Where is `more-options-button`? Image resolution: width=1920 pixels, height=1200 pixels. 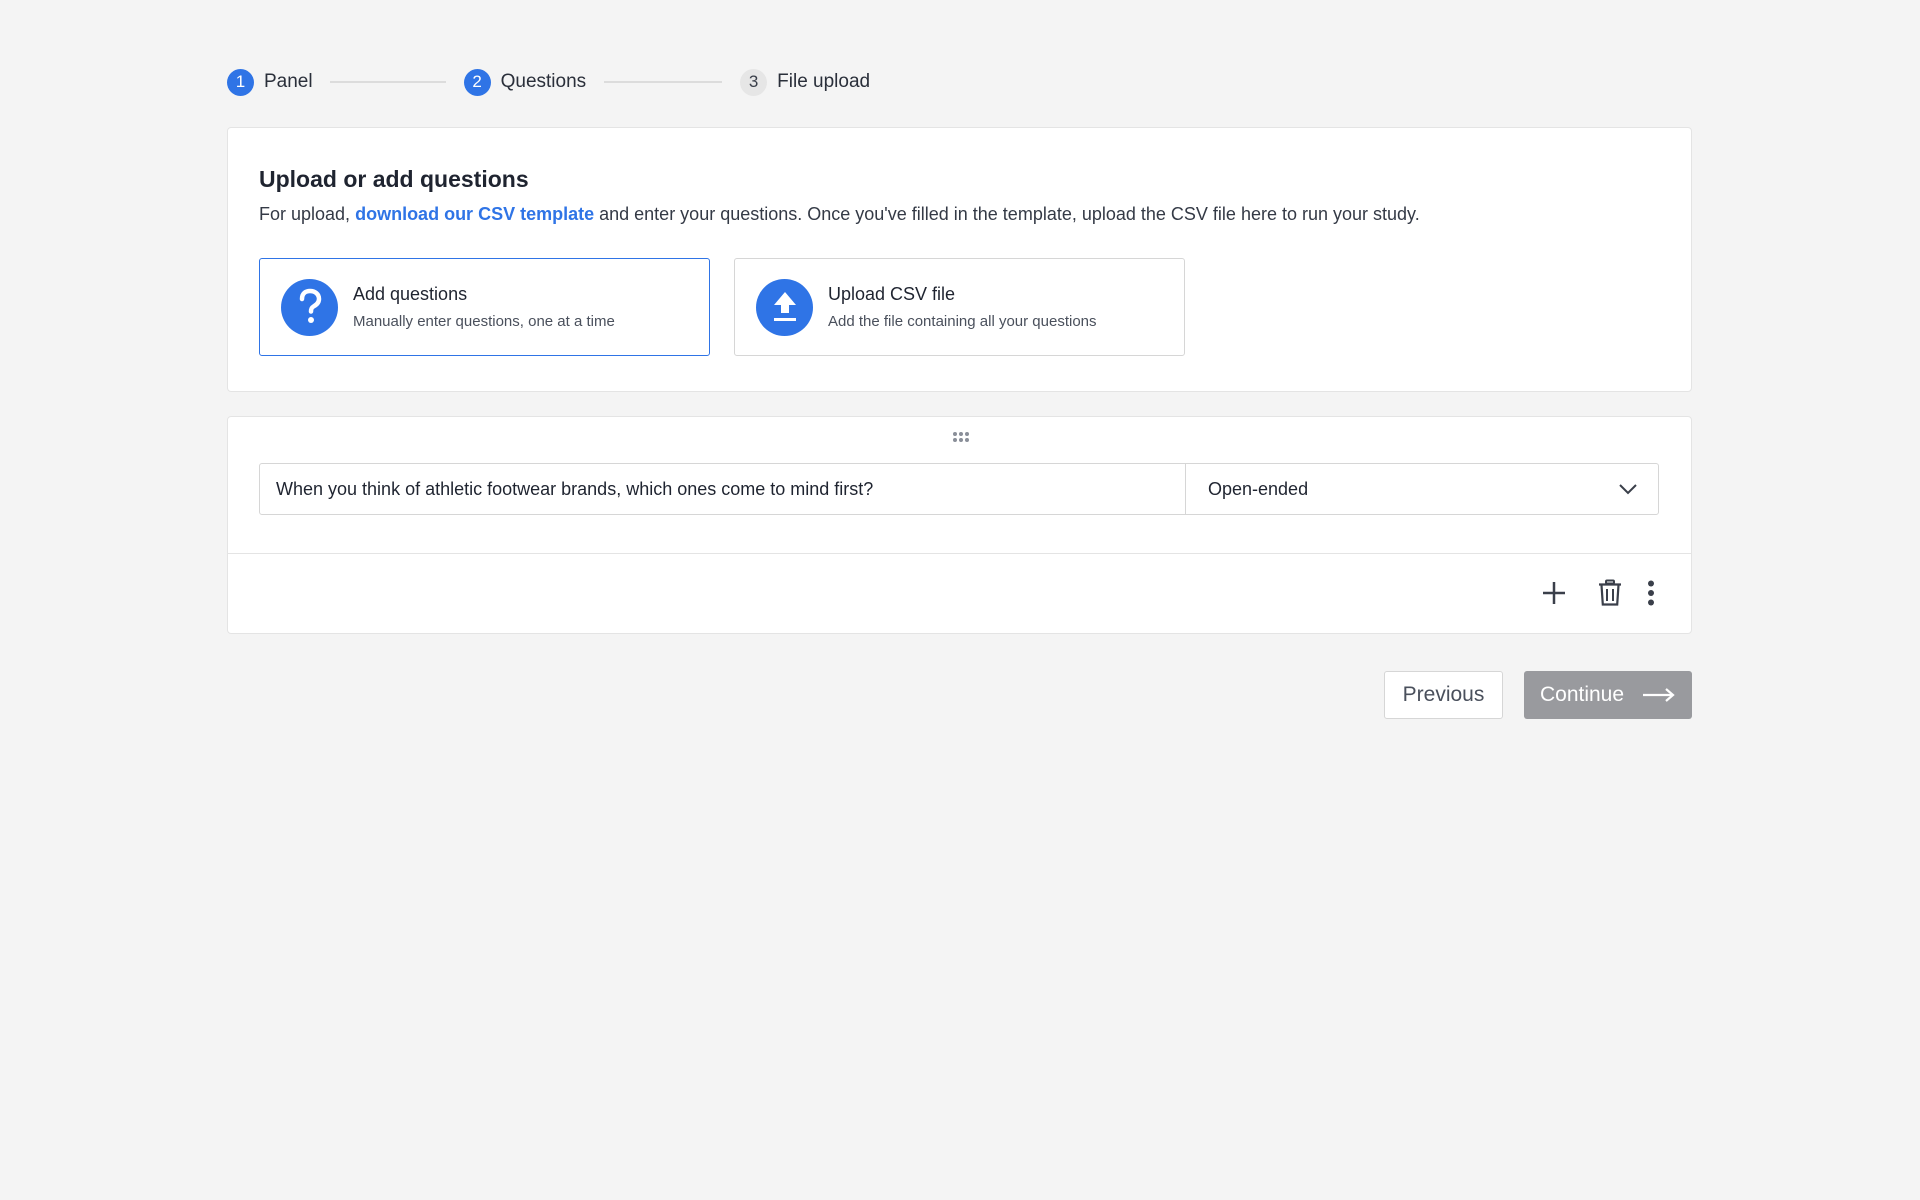
more-options-button is located at coordinates (1651, 593).